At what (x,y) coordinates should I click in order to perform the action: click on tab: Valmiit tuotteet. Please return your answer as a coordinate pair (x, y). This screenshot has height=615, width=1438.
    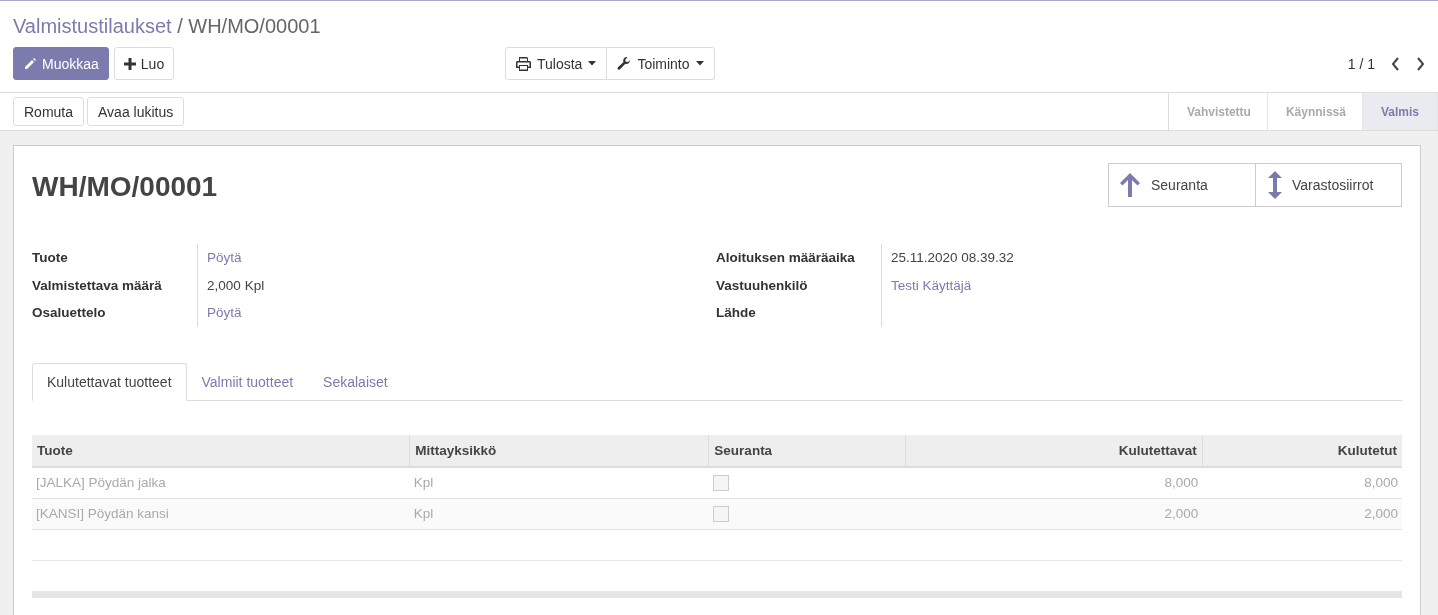
    Looking at the image, I should click on (247, 381).